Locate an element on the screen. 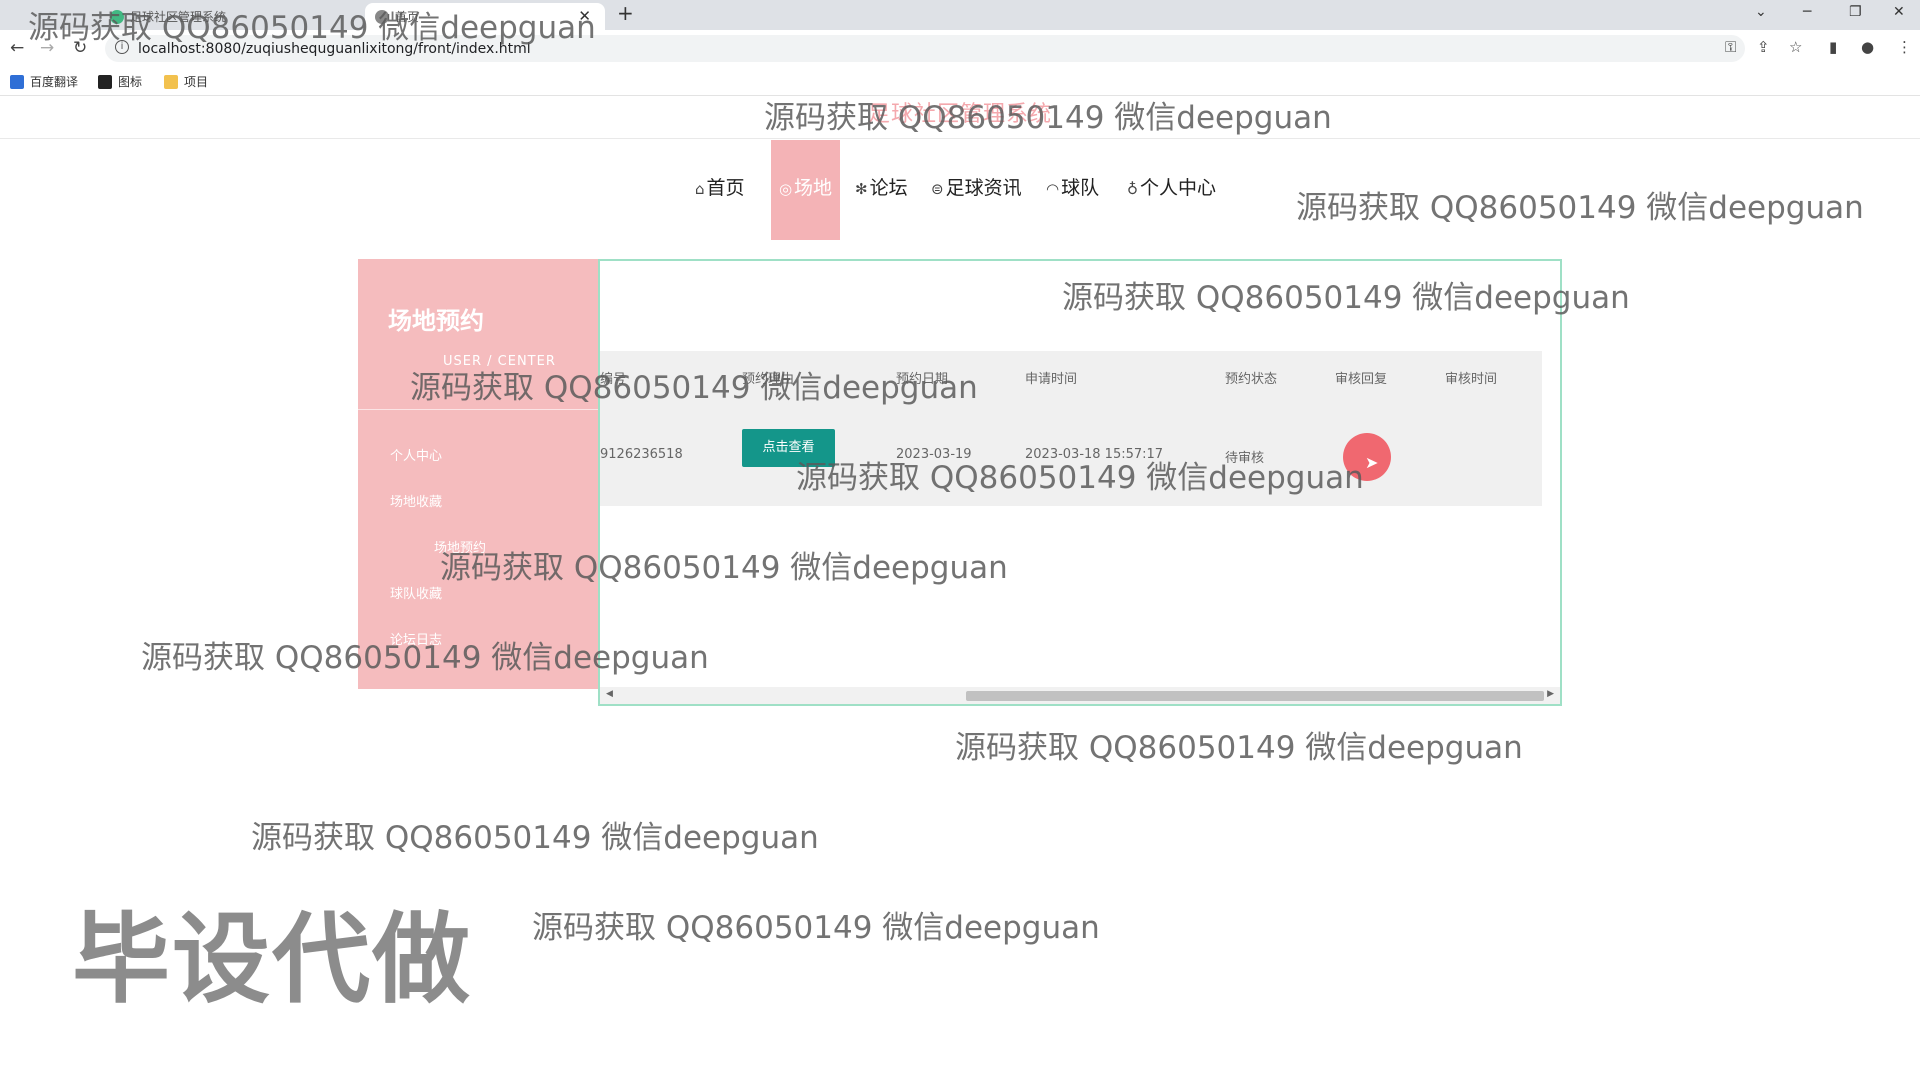 The width and height of the screenshot is (1920, 1072). bookmark-label: 百度翻译 is located at coordinates (54, 82).